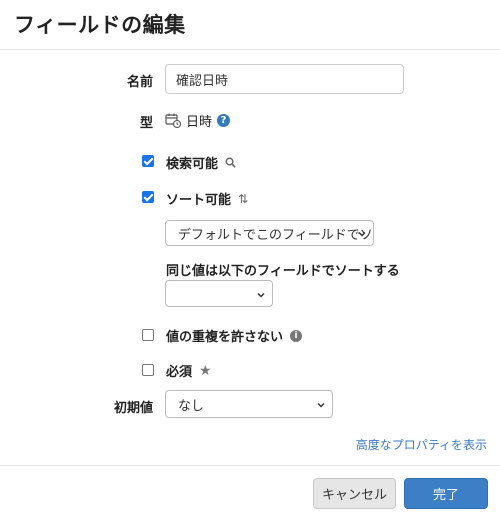 This screenshot has width=500, height=517. I want to click on sort-arrows-icon: ⇅, so click(243, 198).